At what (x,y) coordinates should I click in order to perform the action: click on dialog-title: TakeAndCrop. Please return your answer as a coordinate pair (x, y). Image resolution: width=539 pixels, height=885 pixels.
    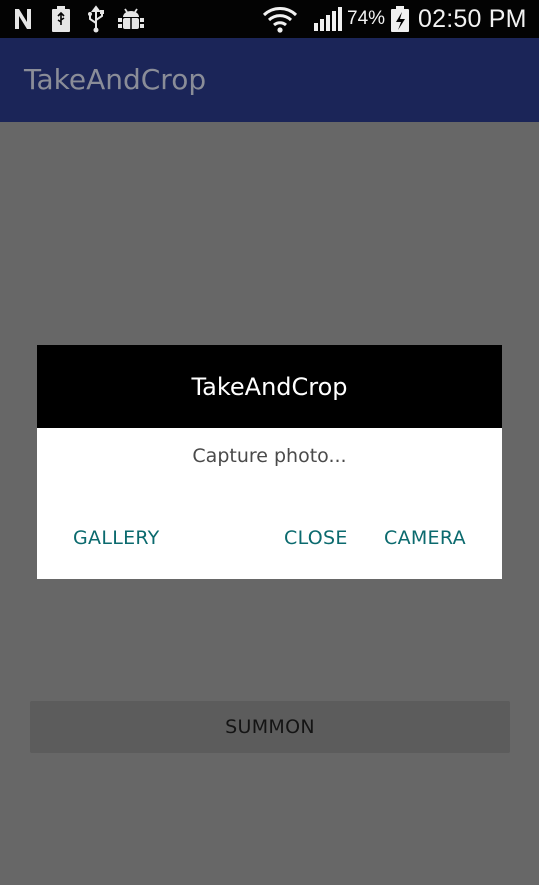
    Looking at the image, I should click on (269, 386).